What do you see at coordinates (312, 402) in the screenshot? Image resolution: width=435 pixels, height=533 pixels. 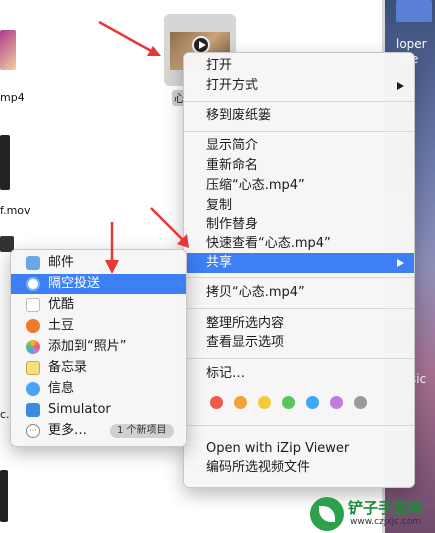 I see `tag-blue-dot` at bounding box center [312, 402].